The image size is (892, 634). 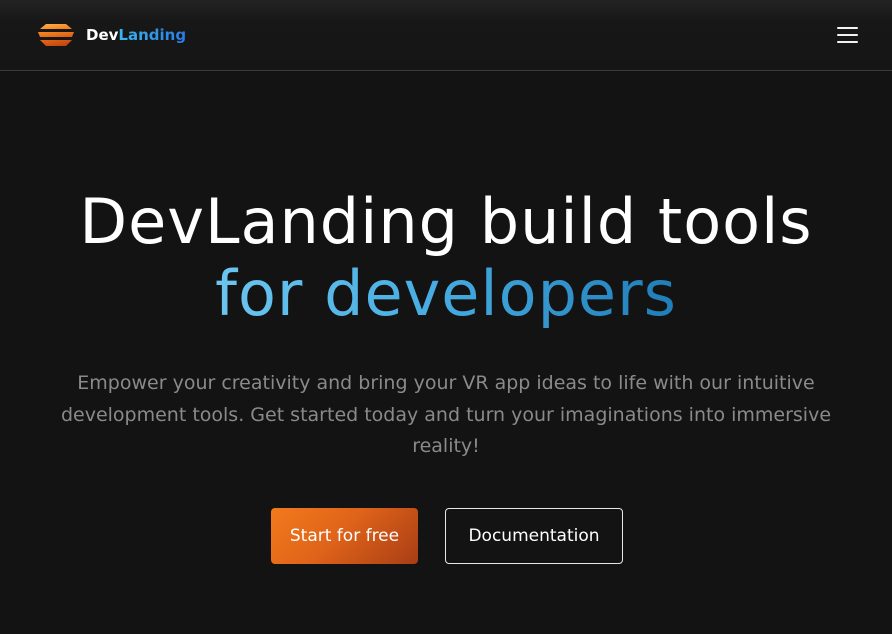 I want to click on layered-stack-logo-icon, so click(x=56, y=35).